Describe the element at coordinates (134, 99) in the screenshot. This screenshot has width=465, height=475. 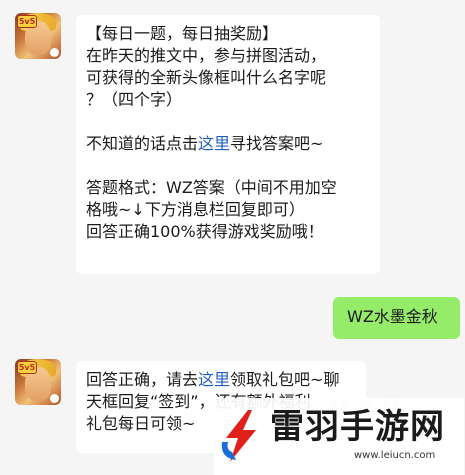
I see `message-line: ？（四个字）` at that location.